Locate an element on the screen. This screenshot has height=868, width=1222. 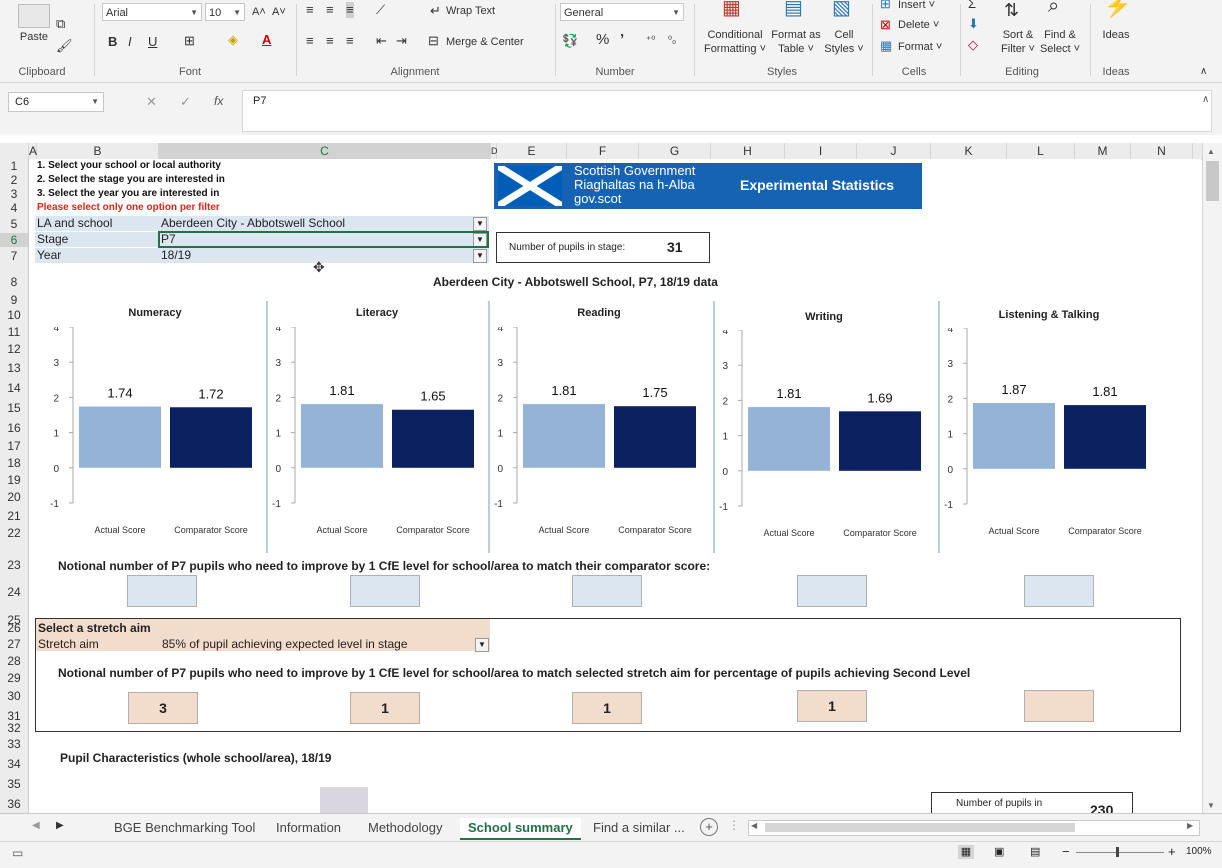
column-header-f: F is located at coordinates (603, 151).